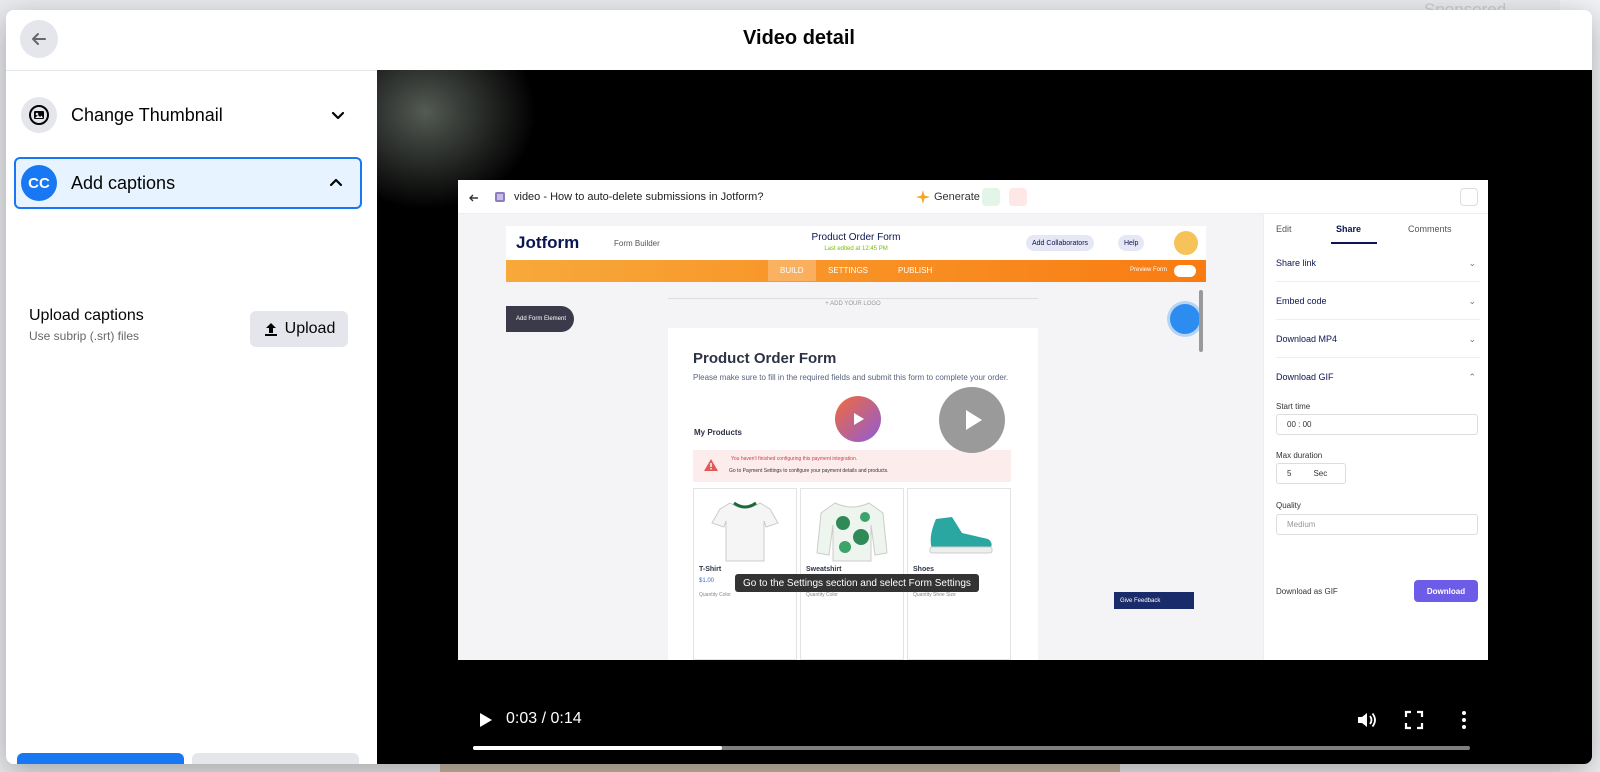 The width and height of the screenshot is (1600, 772). I want to click on video-file-icon, so click(500, 197).